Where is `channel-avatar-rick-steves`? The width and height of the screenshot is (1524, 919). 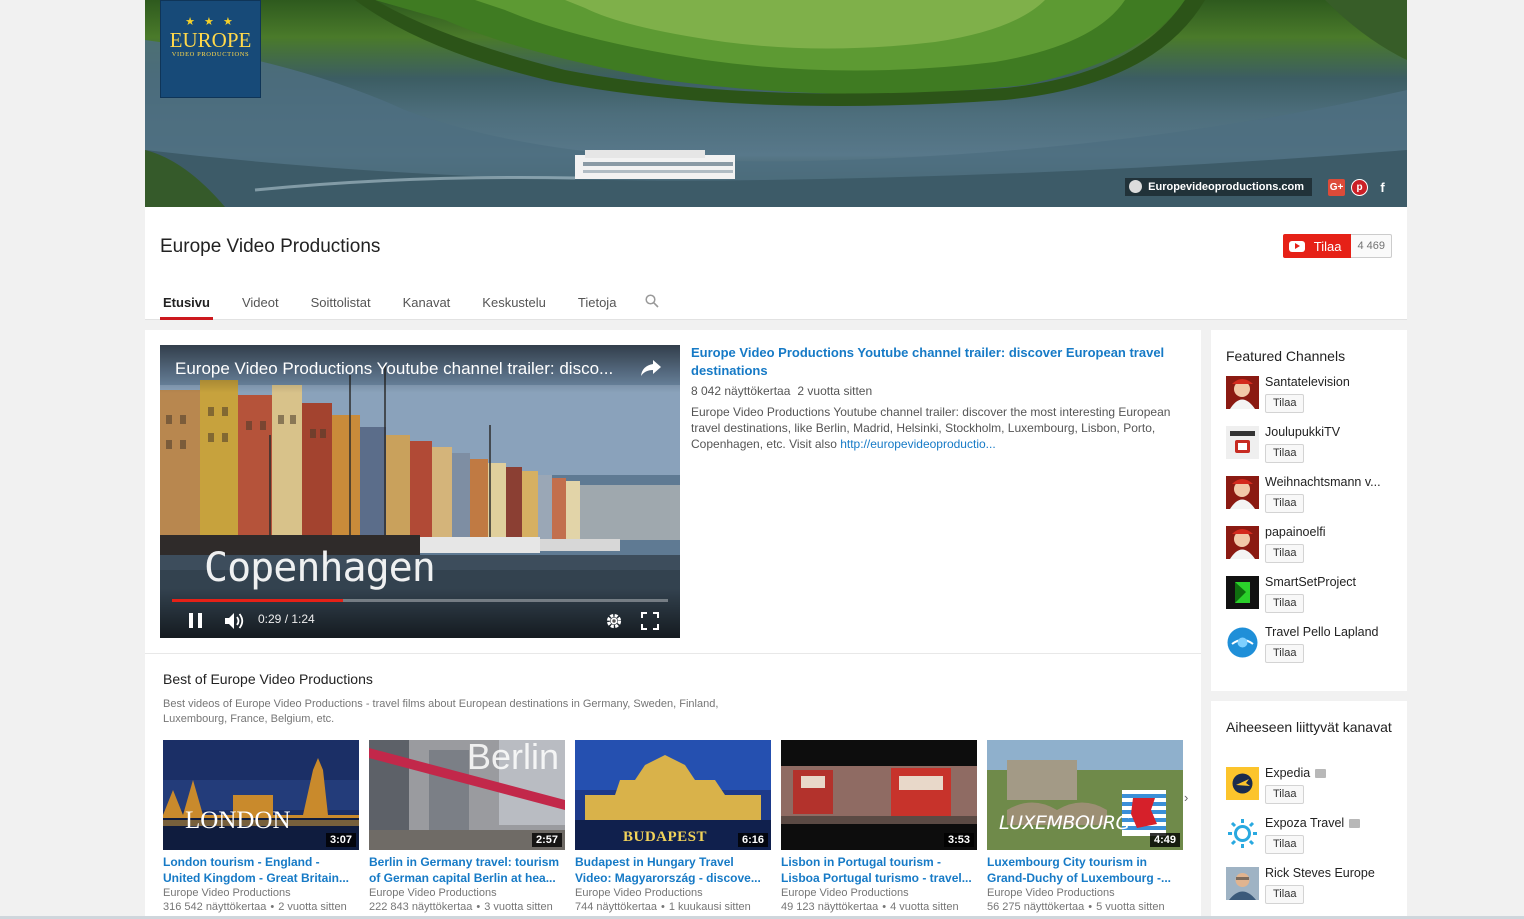 channel-avatar-rick-steves is located at coordinates (1242, 883).